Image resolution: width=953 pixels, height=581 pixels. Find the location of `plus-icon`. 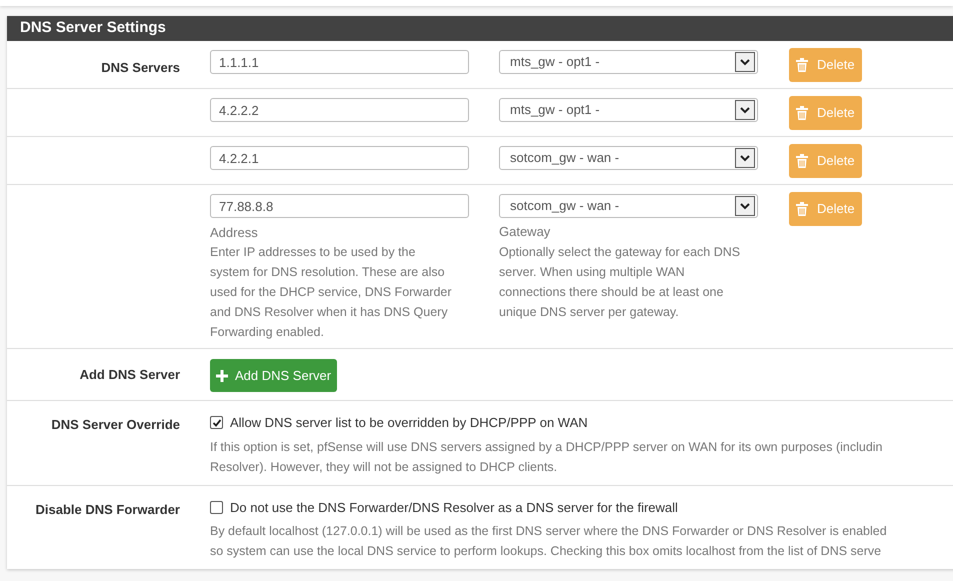

plus-icon is located at coordinates (222, 376).